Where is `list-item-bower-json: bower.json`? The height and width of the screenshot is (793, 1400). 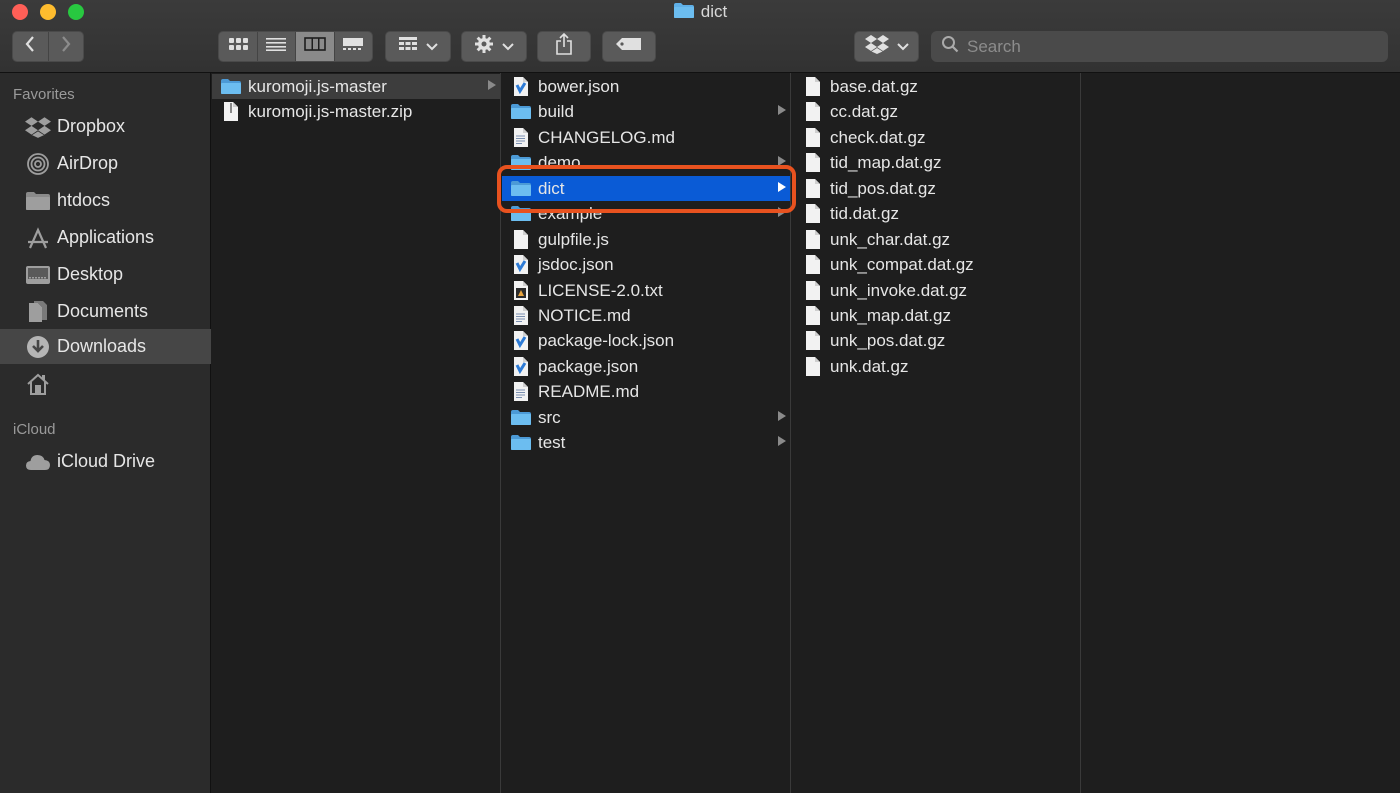
list-item-bower-json: bower.json is located at coordinates (646, 86).